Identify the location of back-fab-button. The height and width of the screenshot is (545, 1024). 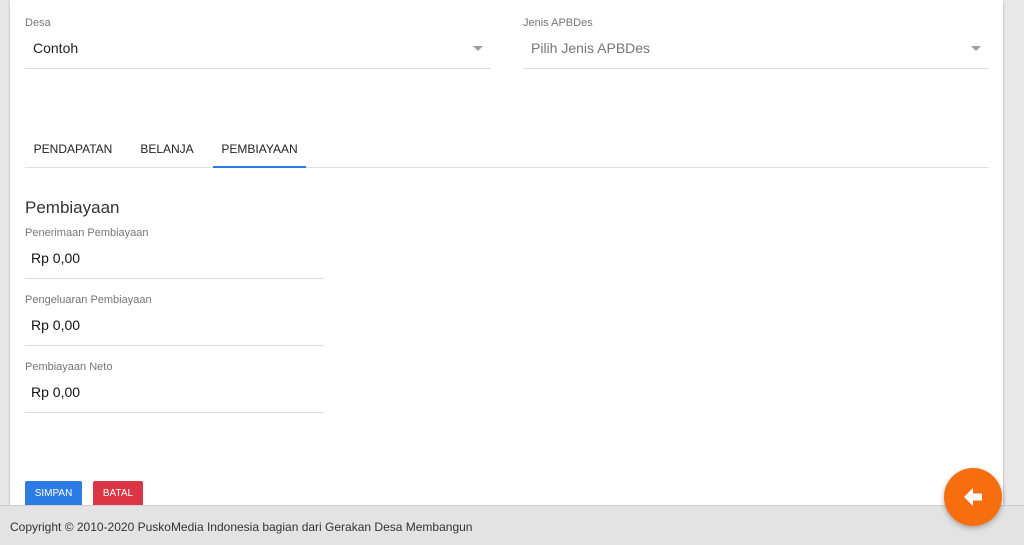
(973, 497).